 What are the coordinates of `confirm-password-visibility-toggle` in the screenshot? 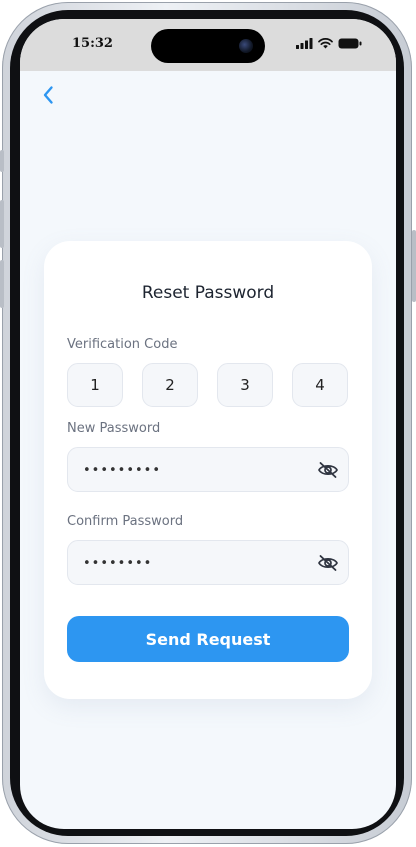 It's located at (328, 563).